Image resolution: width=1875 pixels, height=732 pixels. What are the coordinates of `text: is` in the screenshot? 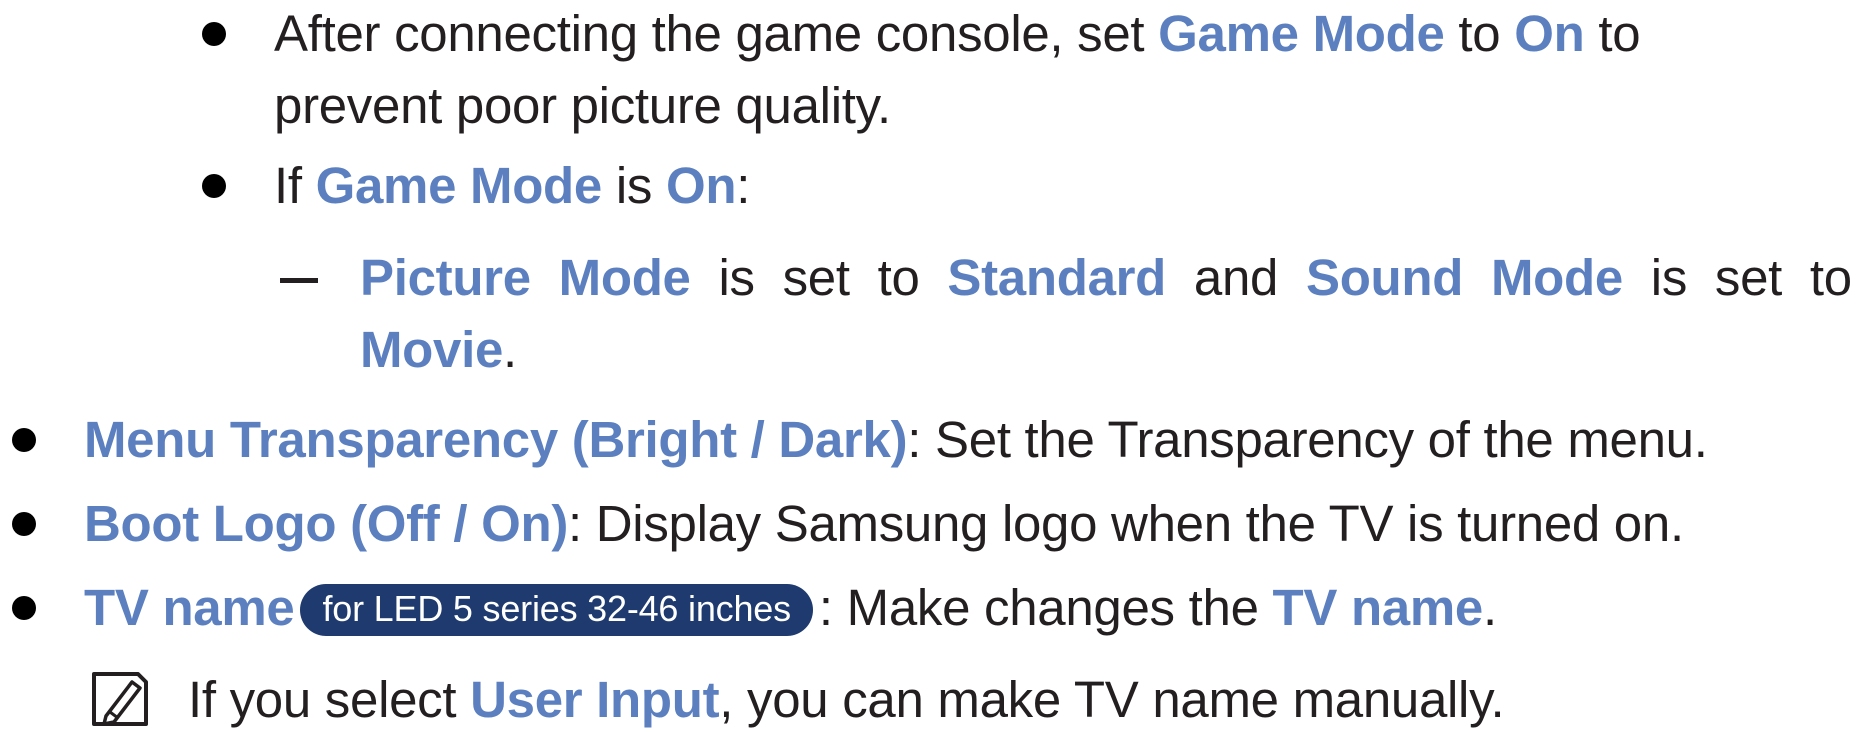 It's located at (633, 185).